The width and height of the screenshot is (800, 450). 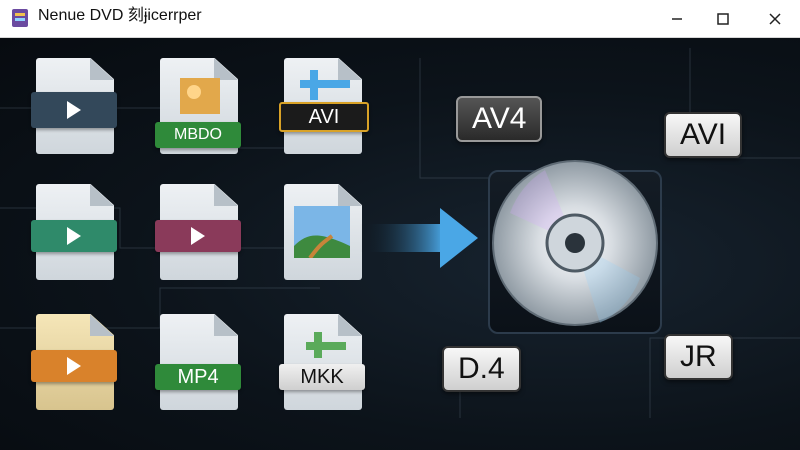 I want to click on mkk-thumb-icon, so click(x=326, y=345).